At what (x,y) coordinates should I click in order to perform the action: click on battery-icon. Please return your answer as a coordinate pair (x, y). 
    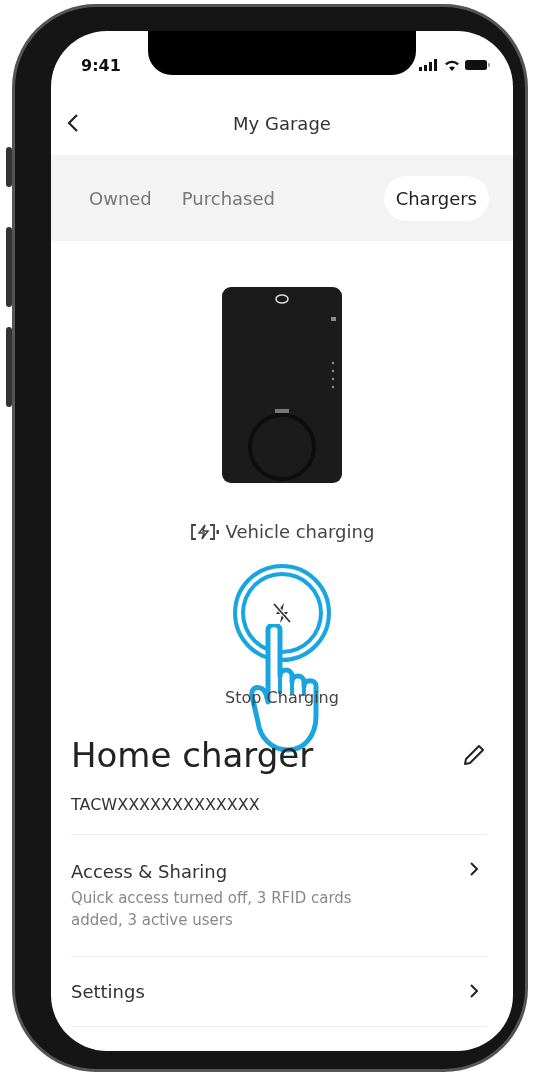
    Looking at the image, I should click on (478, 65).